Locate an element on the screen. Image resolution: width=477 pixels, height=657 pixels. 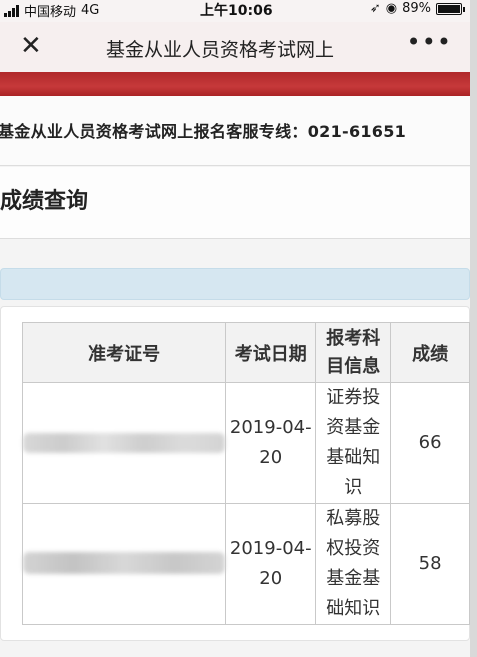
status-bar: 中国移动 4G 上午10:06 ➶ ◉ 89% is located at coordinates (235, 11).